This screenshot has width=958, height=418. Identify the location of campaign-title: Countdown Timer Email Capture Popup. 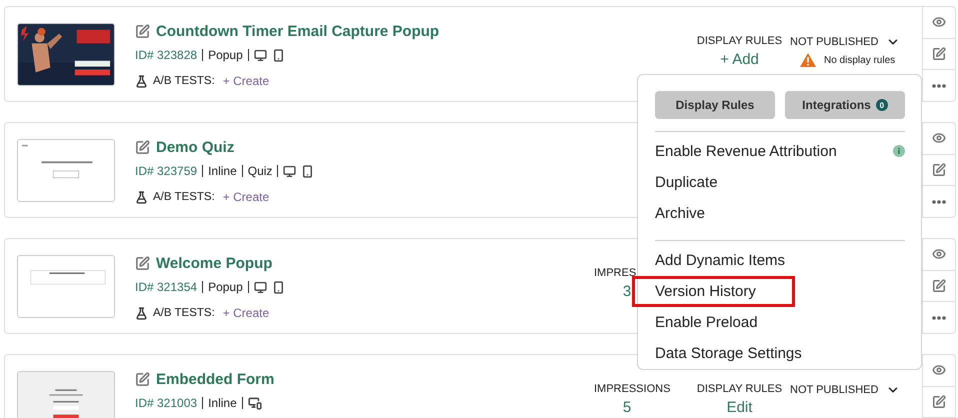
(298, 31).